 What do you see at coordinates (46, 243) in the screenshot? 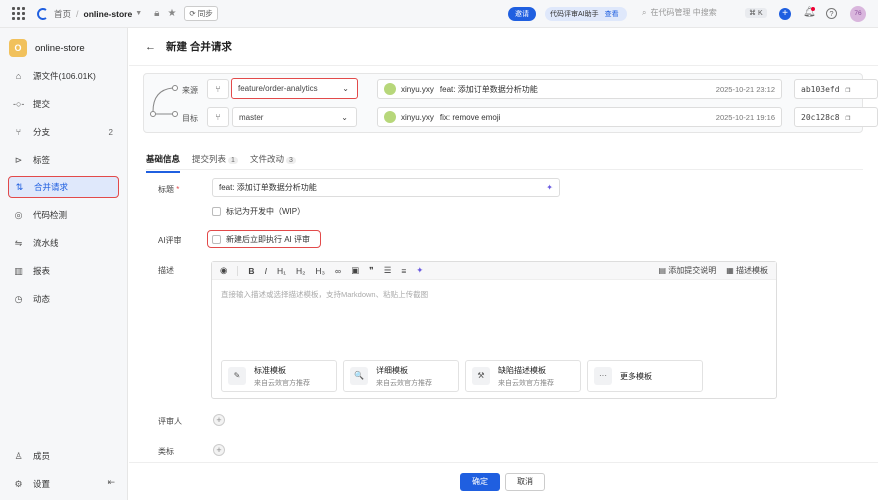
I see `sidebar-item-label: 流水线` at bounding box center [46, 243].